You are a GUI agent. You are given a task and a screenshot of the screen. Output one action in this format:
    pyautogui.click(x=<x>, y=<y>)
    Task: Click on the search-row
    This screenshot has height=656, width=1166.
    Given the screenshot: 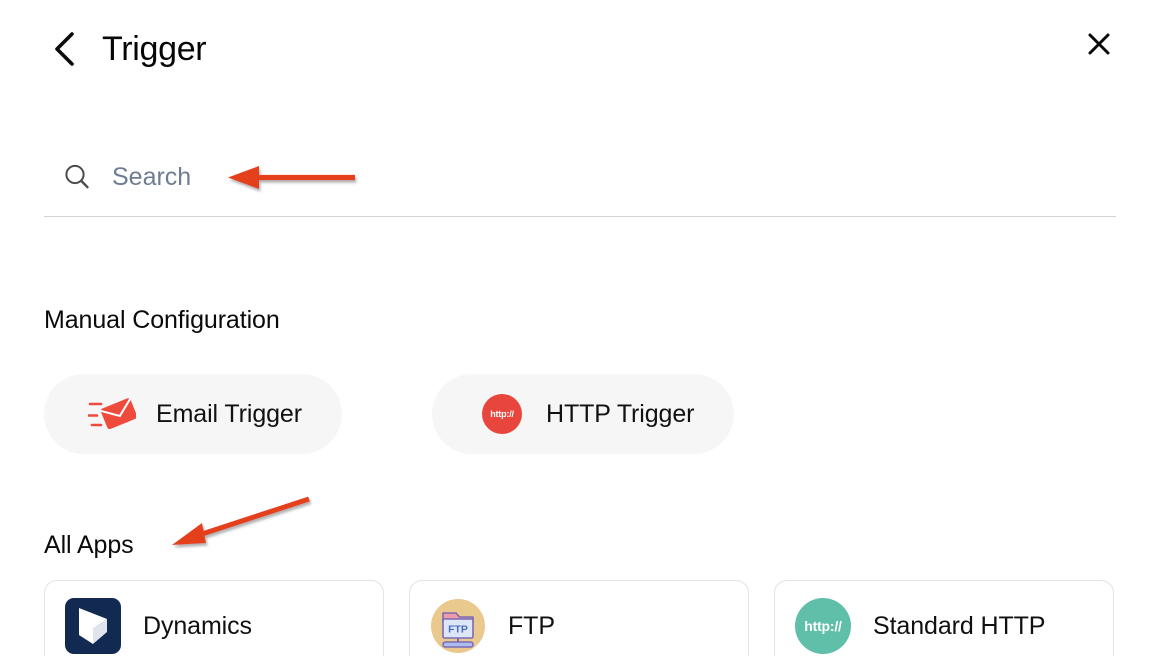 What is the action you would take?
    pyautogui.click(x=580, y=177)
    